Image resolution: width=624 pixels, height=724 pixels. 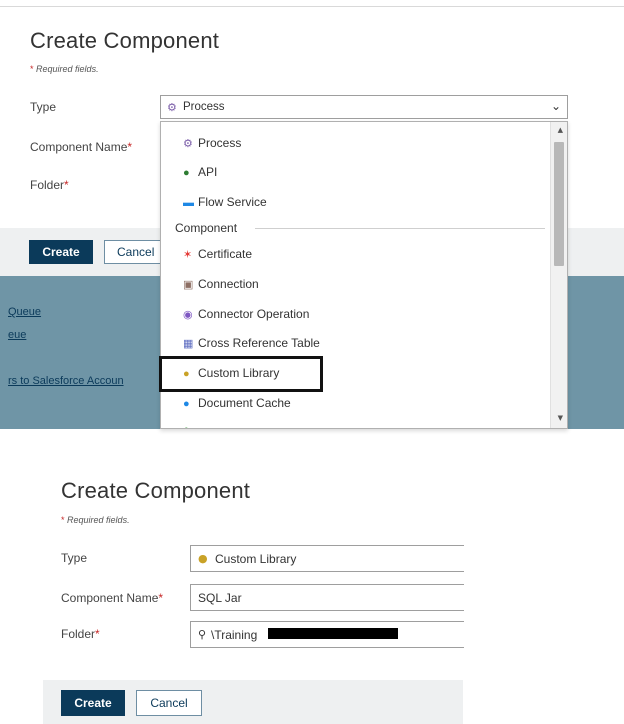 What do you see at coordinates (186, 173) in the screenshot?
I see `api-icon: ●` at bounding box center [186, 173].